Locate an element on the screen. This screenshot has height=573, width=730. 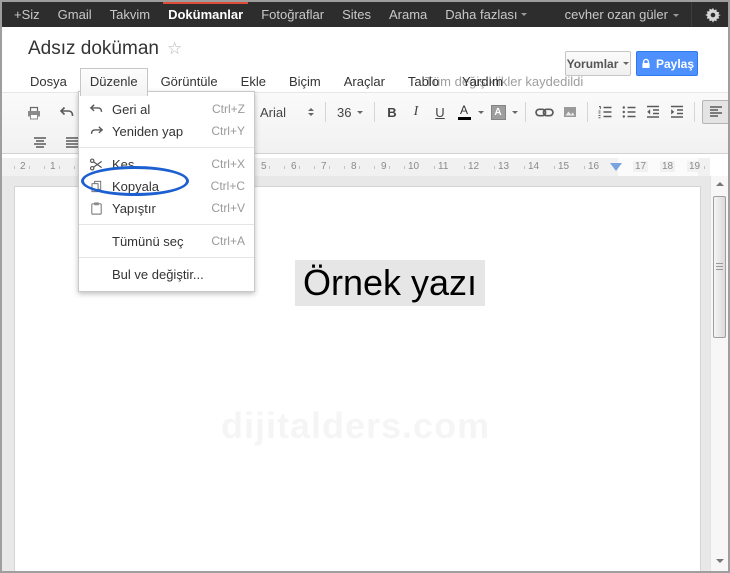
scroll-up-arrow-icon is located at coordinates (720, 184).